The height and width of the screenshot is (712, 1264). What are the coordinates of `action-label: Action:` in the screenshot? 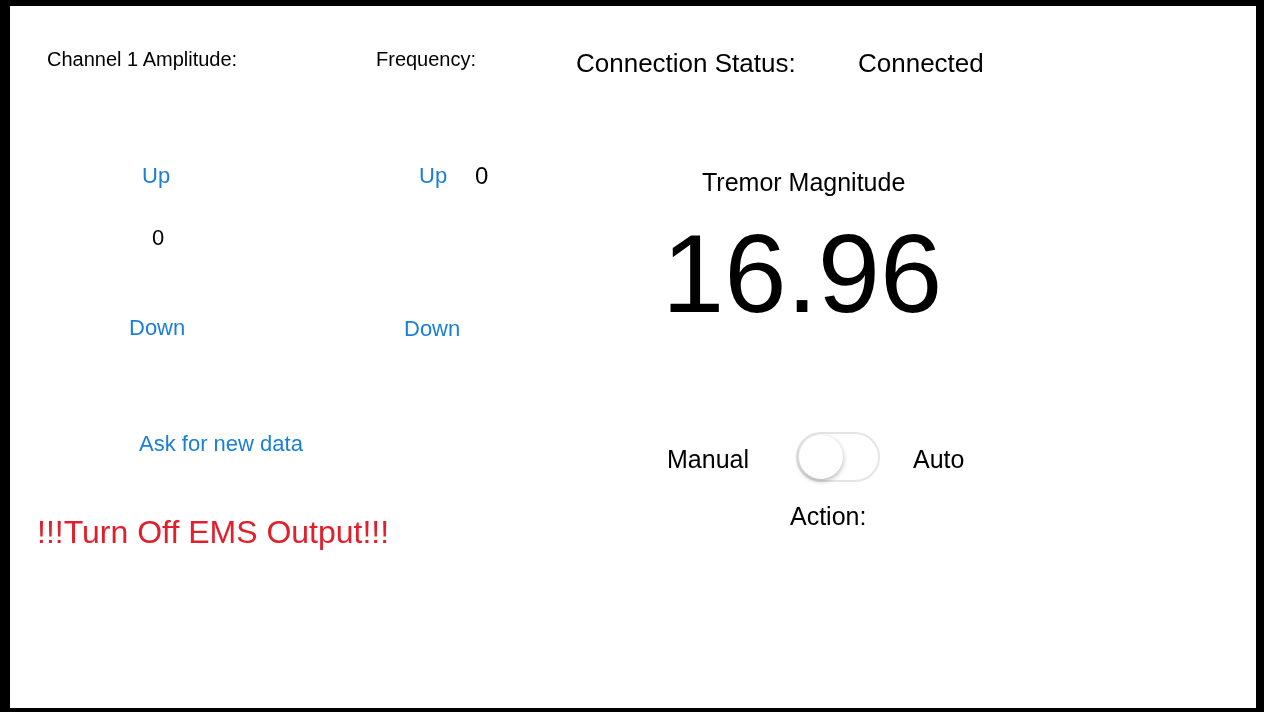 It's located at (828, 516).